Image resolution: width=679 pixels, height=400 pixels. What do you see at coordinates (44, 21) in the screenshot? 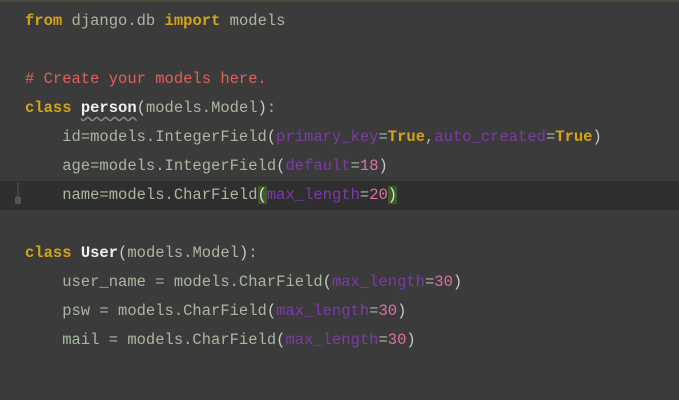
I see `code-token: from` at bounding box center [44, 21].